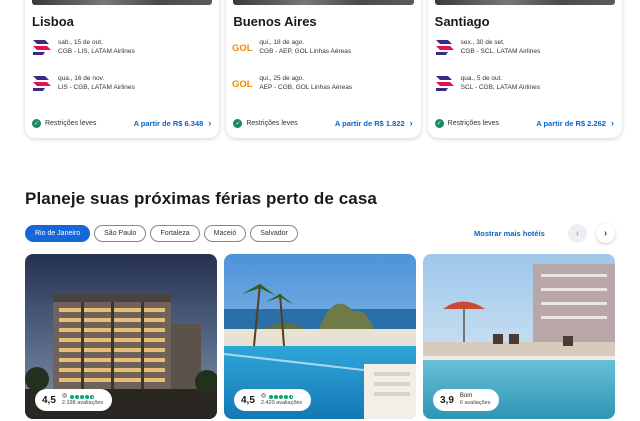 Image resolution: width=640 pixels, height=421 pixels. I want to click on carousel-next-button: ›, so click(605, 233).